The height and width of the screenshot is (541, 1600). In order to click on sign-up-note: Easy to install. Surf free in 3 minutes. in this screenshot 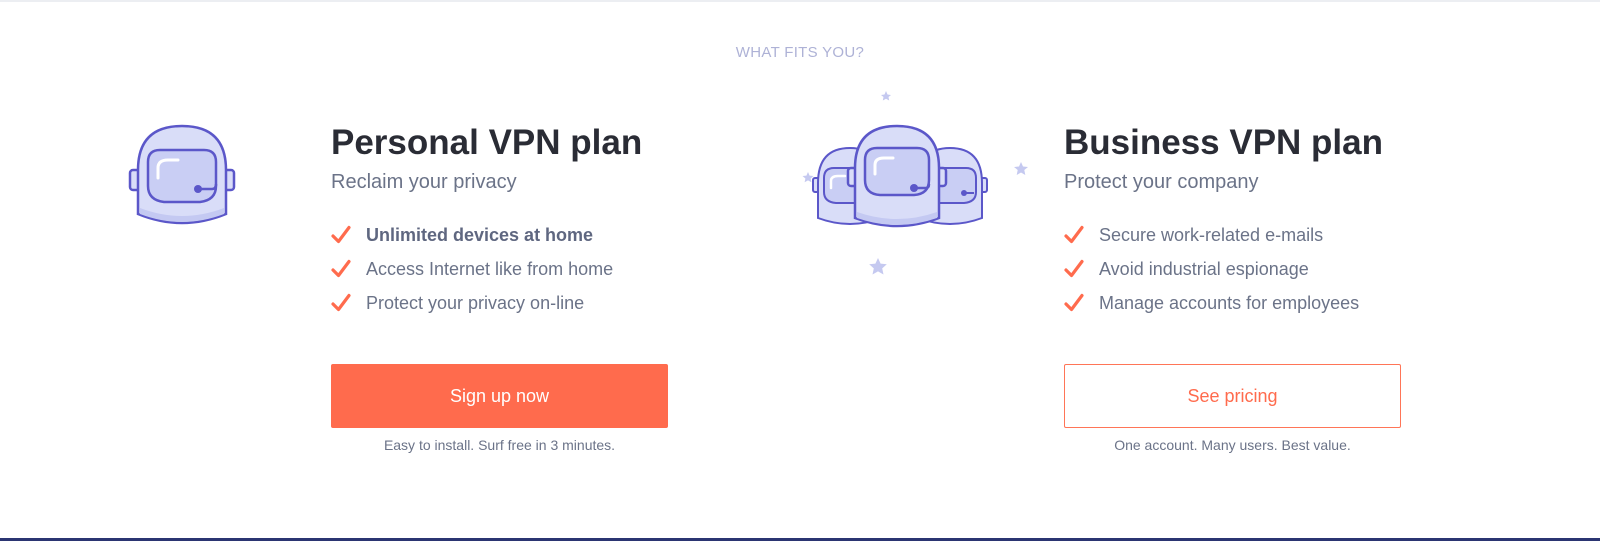, I will do `click(499, 445)`.